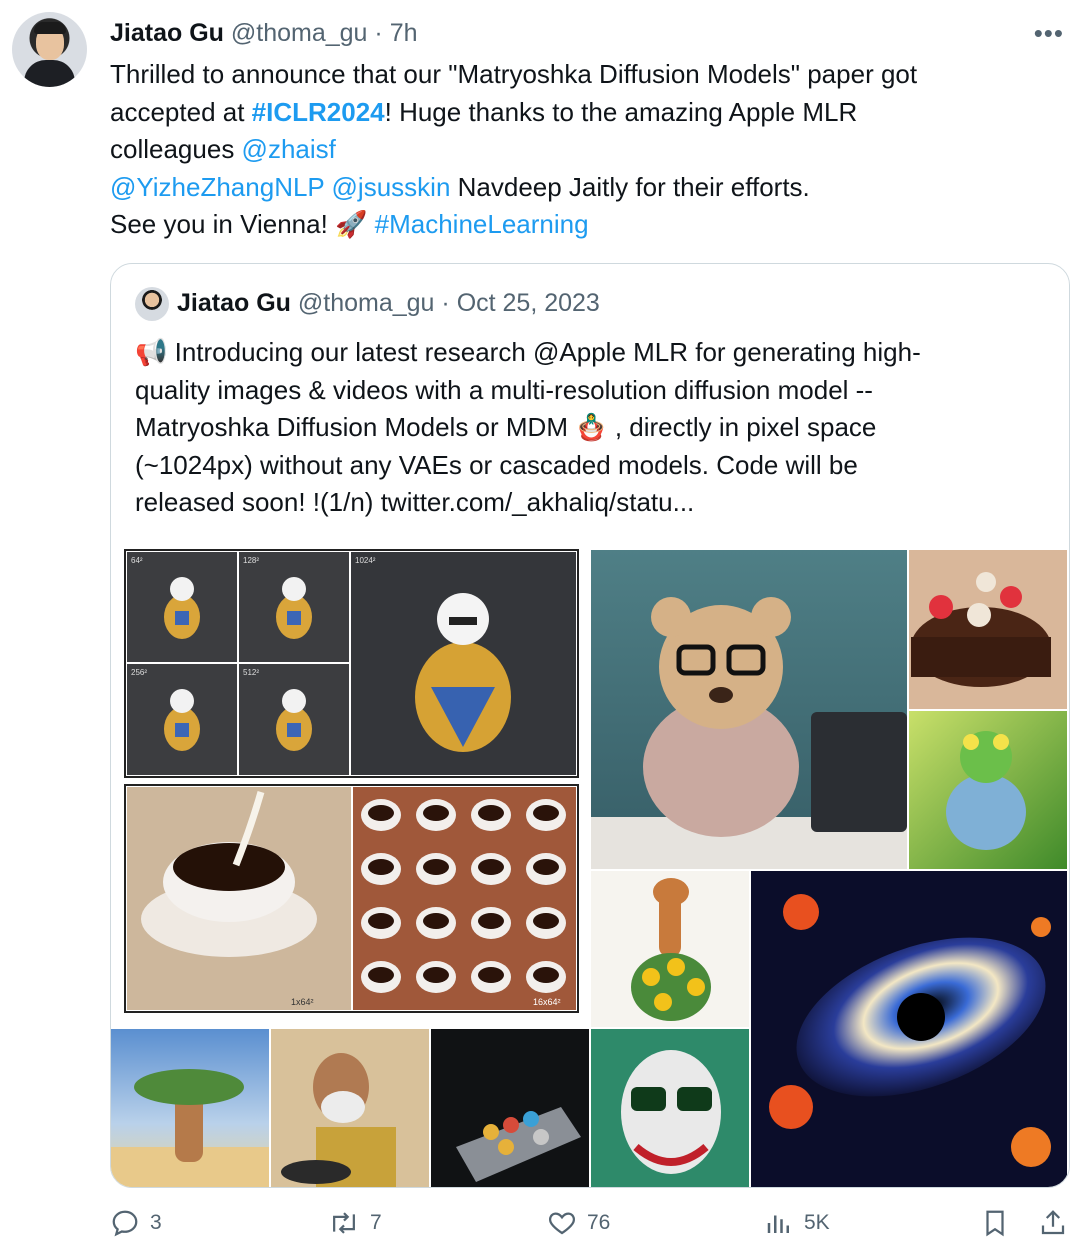 This screenshot has height=1258, width=1080. I want to click on label-1x64: 1x64², so click(302, 1002).